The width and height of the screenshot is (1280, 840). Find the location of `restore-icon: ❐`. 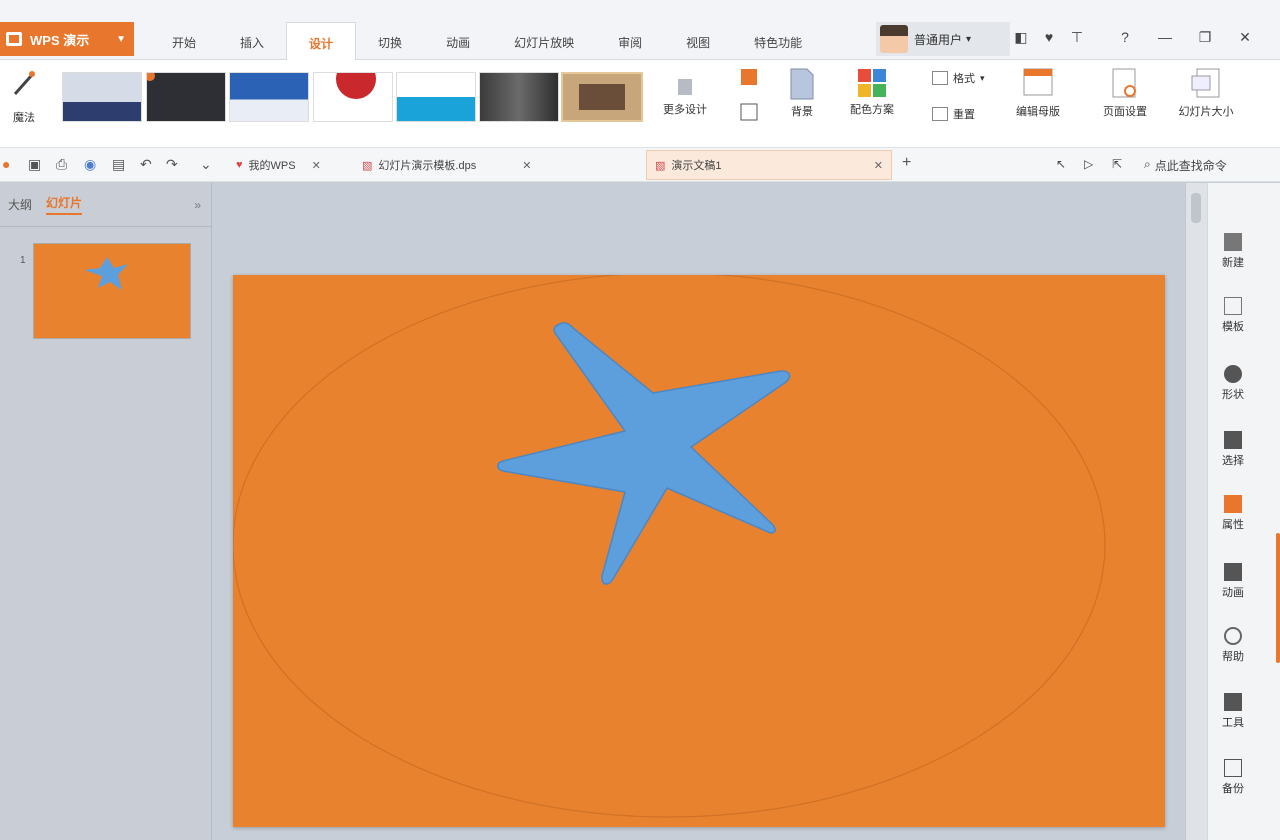

restore-icon: ❐ is located at coordinates (1205, 37).